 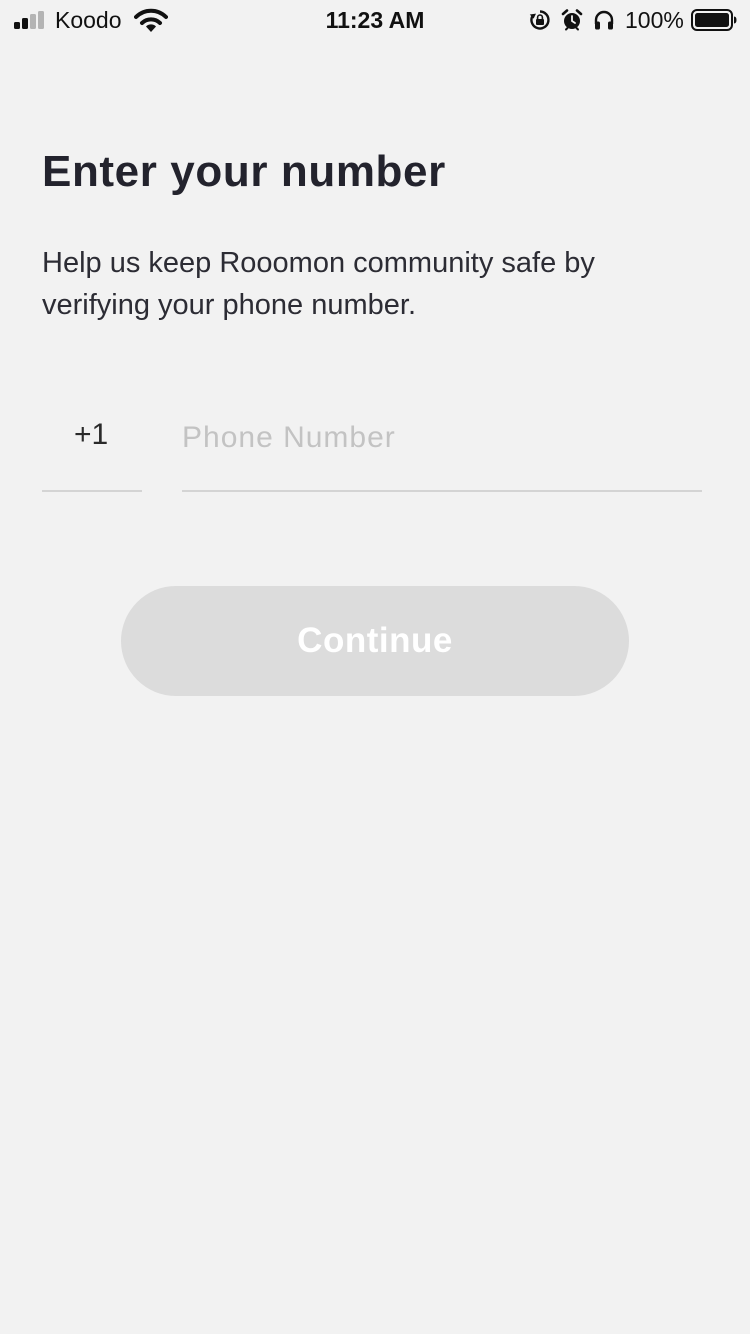 I want to click on continue-button: Continue, so click(x=375, y=641).